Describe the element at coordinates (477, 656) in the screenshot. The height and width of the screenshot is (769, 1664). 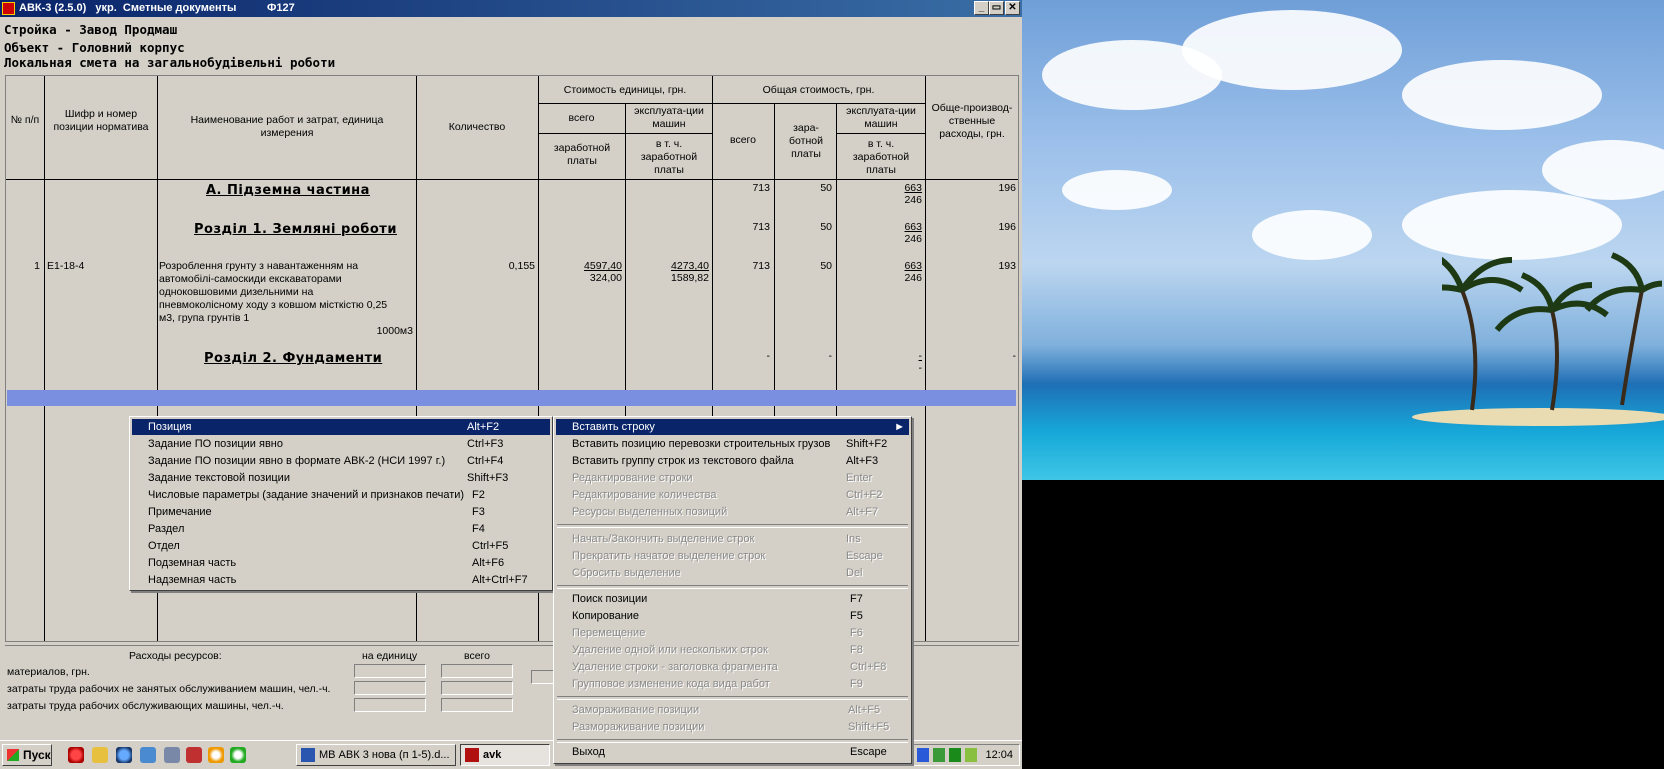
I see `resources-all-label: всего` at that location.